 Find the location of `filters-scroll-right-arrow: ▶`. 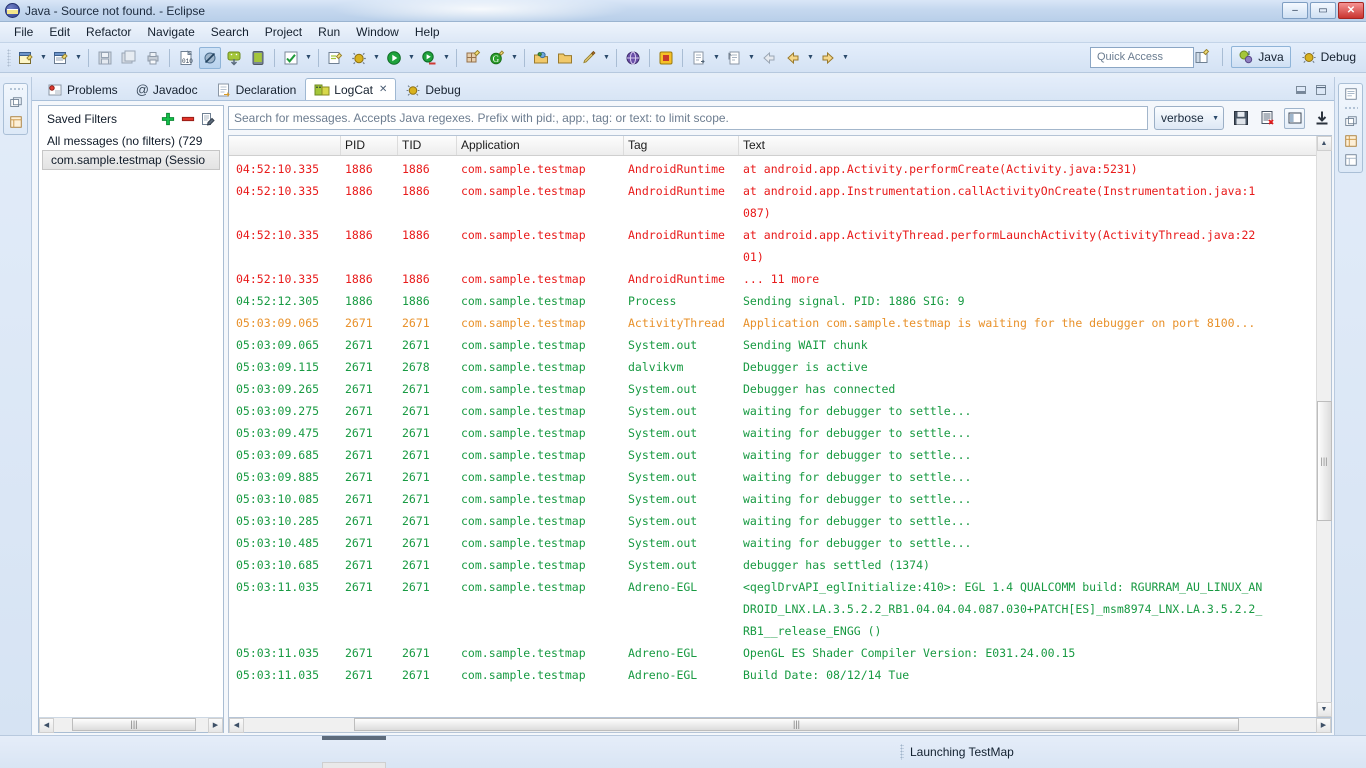

filters-scroll-right-arrow: ▶ is located at coordinates (215, 725).